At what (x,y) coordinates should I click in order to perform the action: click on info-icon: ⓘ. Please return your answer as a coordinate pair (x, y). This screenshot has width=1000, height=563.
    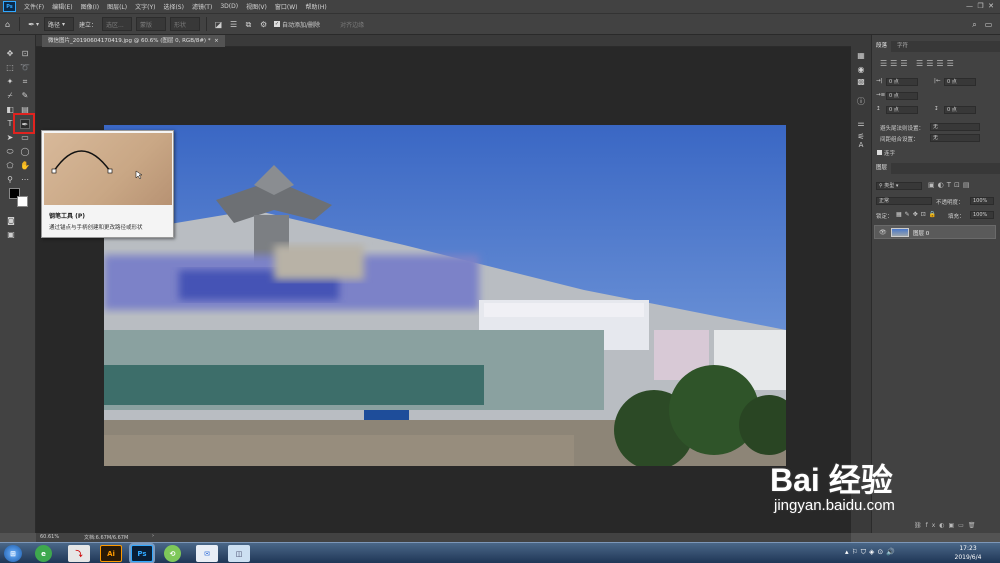
    Looking at the image, I should click on (861, 102).